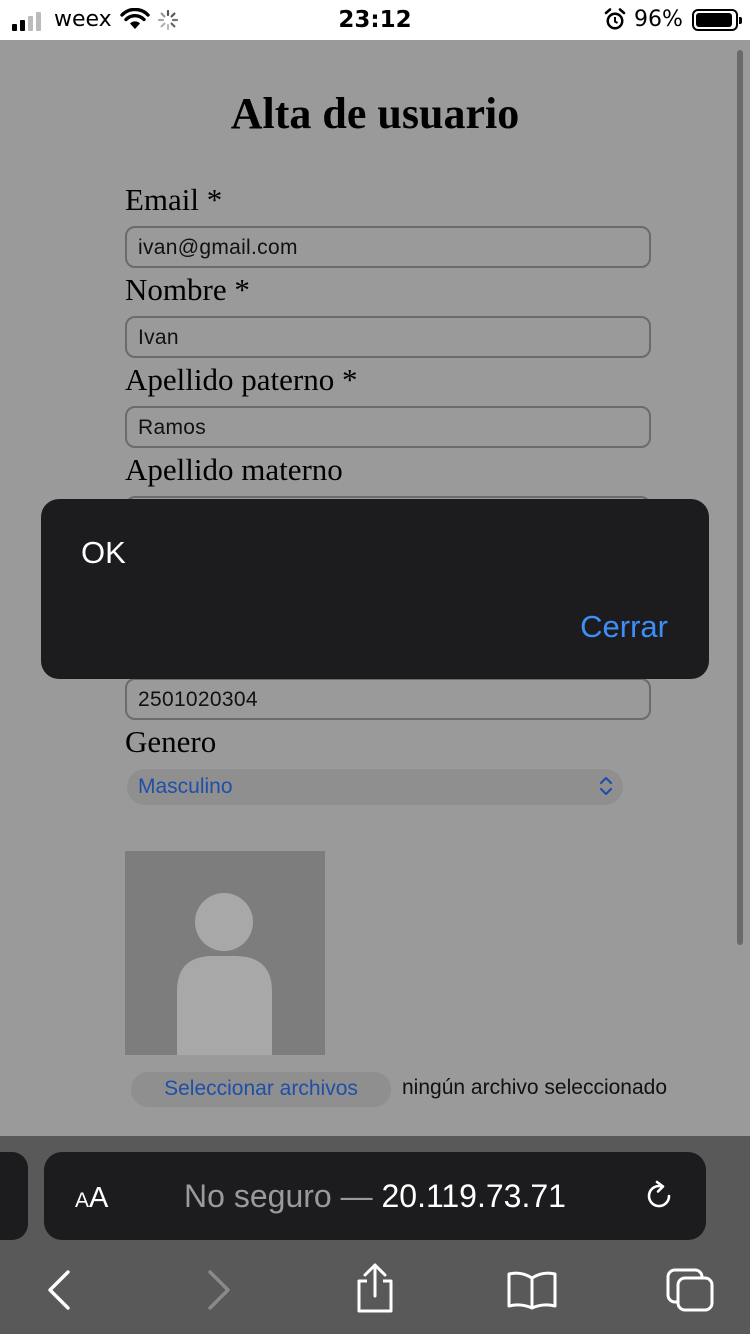 The image size is (750, 1334). What do you see at coordinates (14, 1196) in the screenshot?
I see `previous-tab-peek` at bounding box center [14, 1196].